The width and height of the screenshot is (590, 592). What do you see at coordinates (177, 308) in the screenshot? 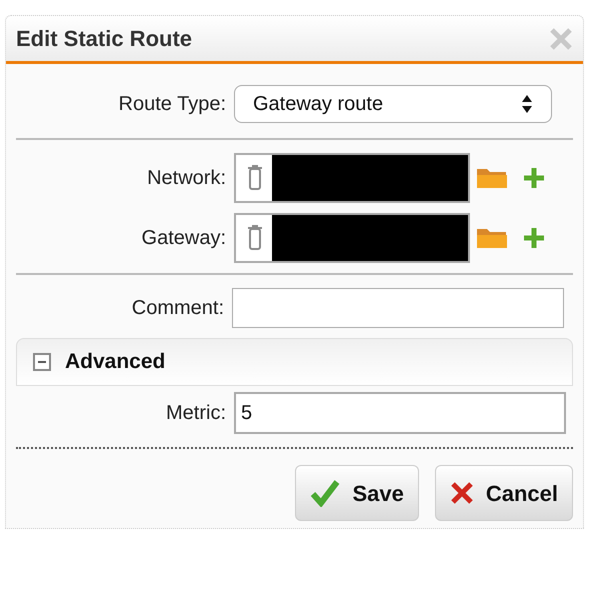
I see `field-label: Comment:` at bounding box center [177, 308].